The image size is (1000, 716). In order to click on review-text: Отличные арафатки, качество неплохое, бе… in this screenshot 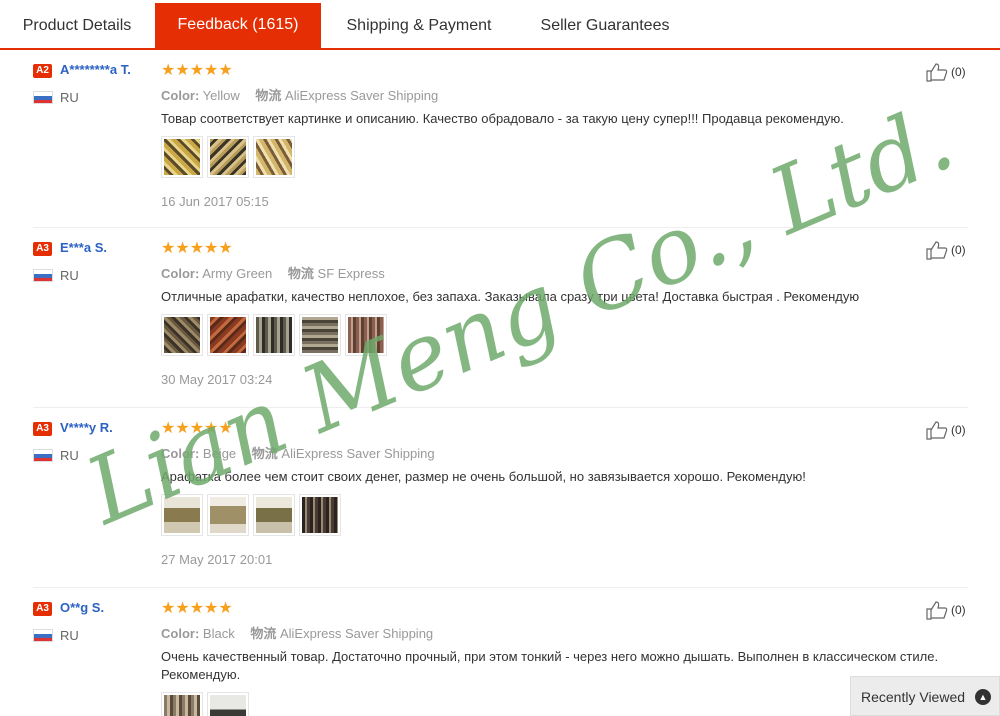, I will do `click(510, 296)`.